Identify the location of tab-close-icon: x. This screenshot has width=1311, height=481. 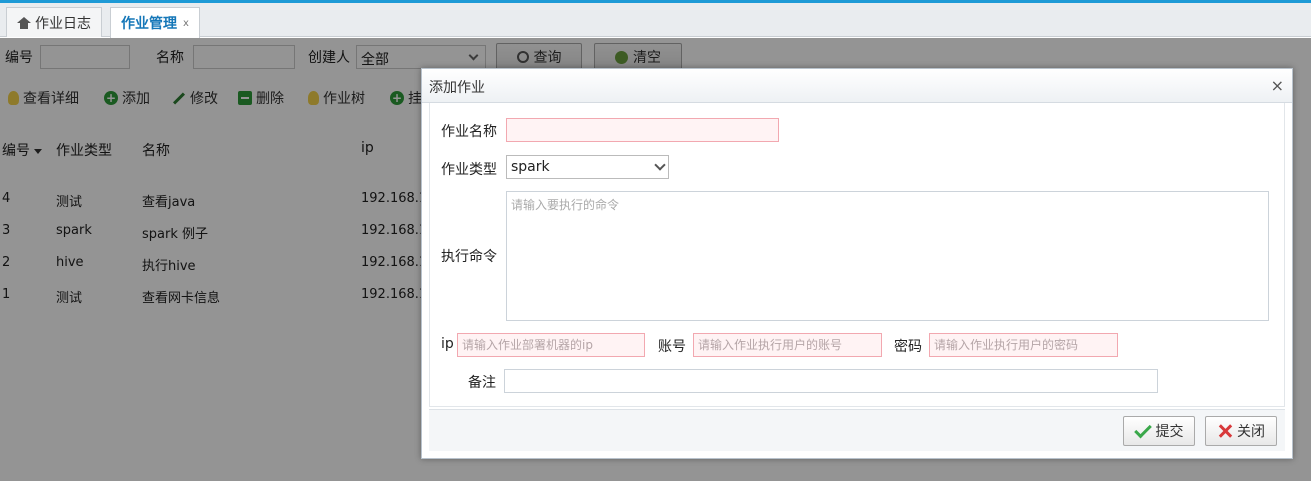
(186, 23).